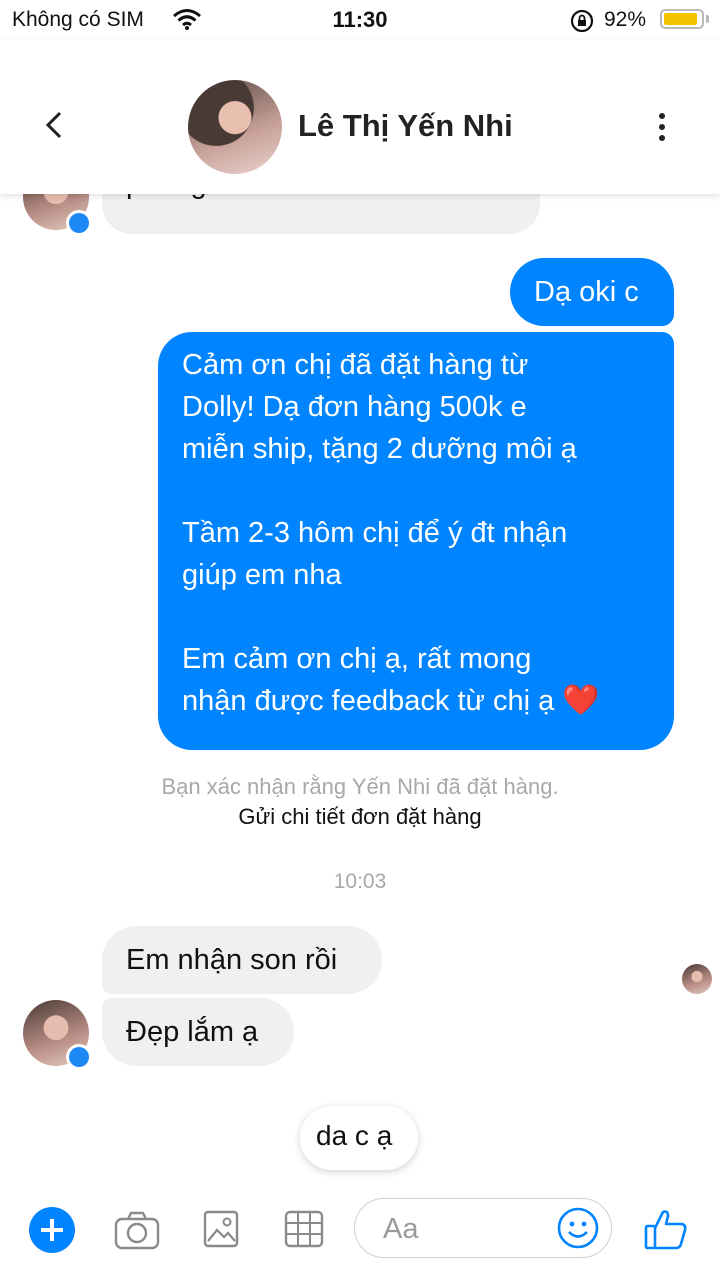 The width and height of the screenshot is (720, 1280). I want to click on status-bar: Không có SIM 11:30 92%, so click(360, 20).